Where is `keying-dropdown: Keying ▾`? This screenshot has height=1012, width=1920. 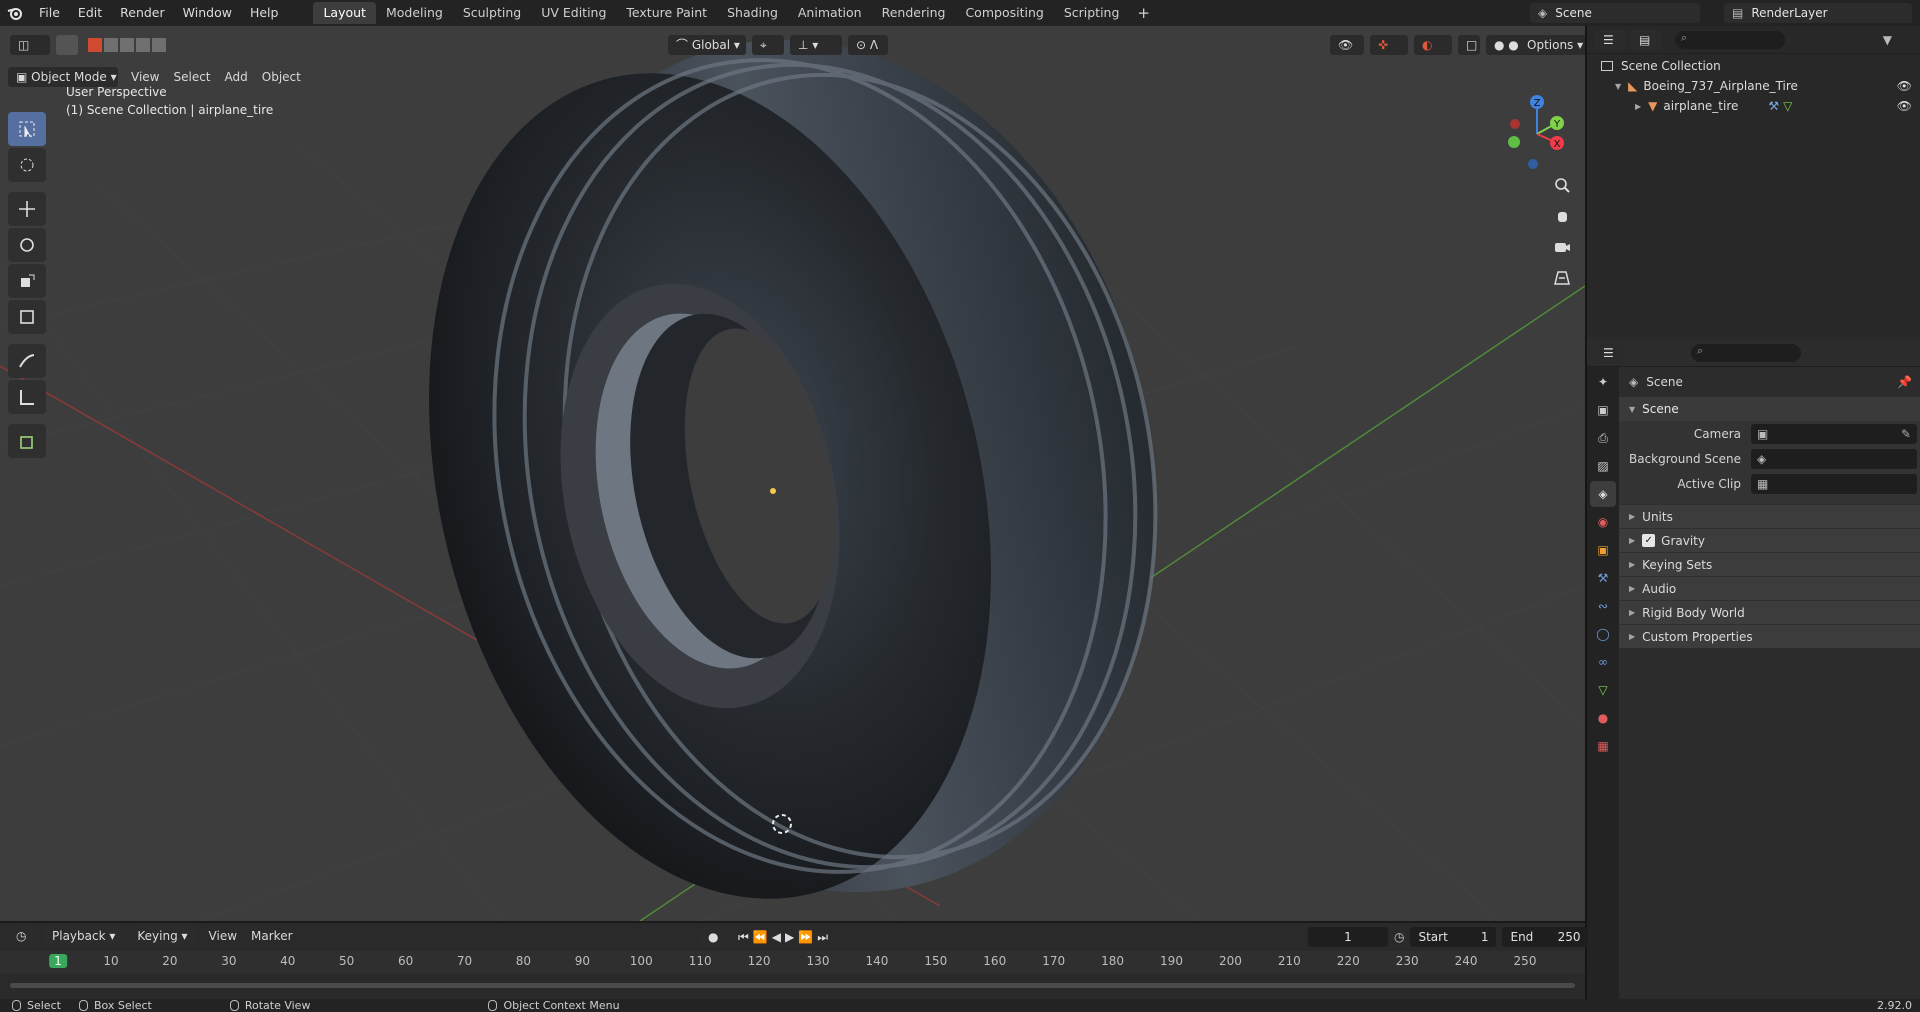 keying-dropdown: Keying ▾ is located at coordinates (162, 936).